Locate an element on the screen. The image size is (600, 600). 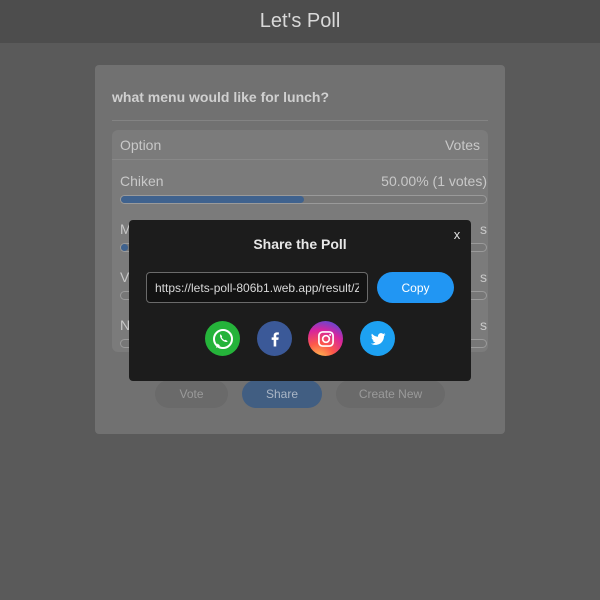
app-title: Let's Poll is located at coordinates (300, 21).